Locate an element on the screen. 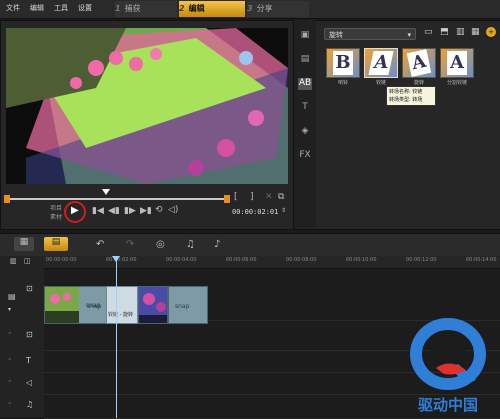 The height and width of the screenshot is (419, 500). graphic-icon: ◈ is located at coordinates (305, 132).